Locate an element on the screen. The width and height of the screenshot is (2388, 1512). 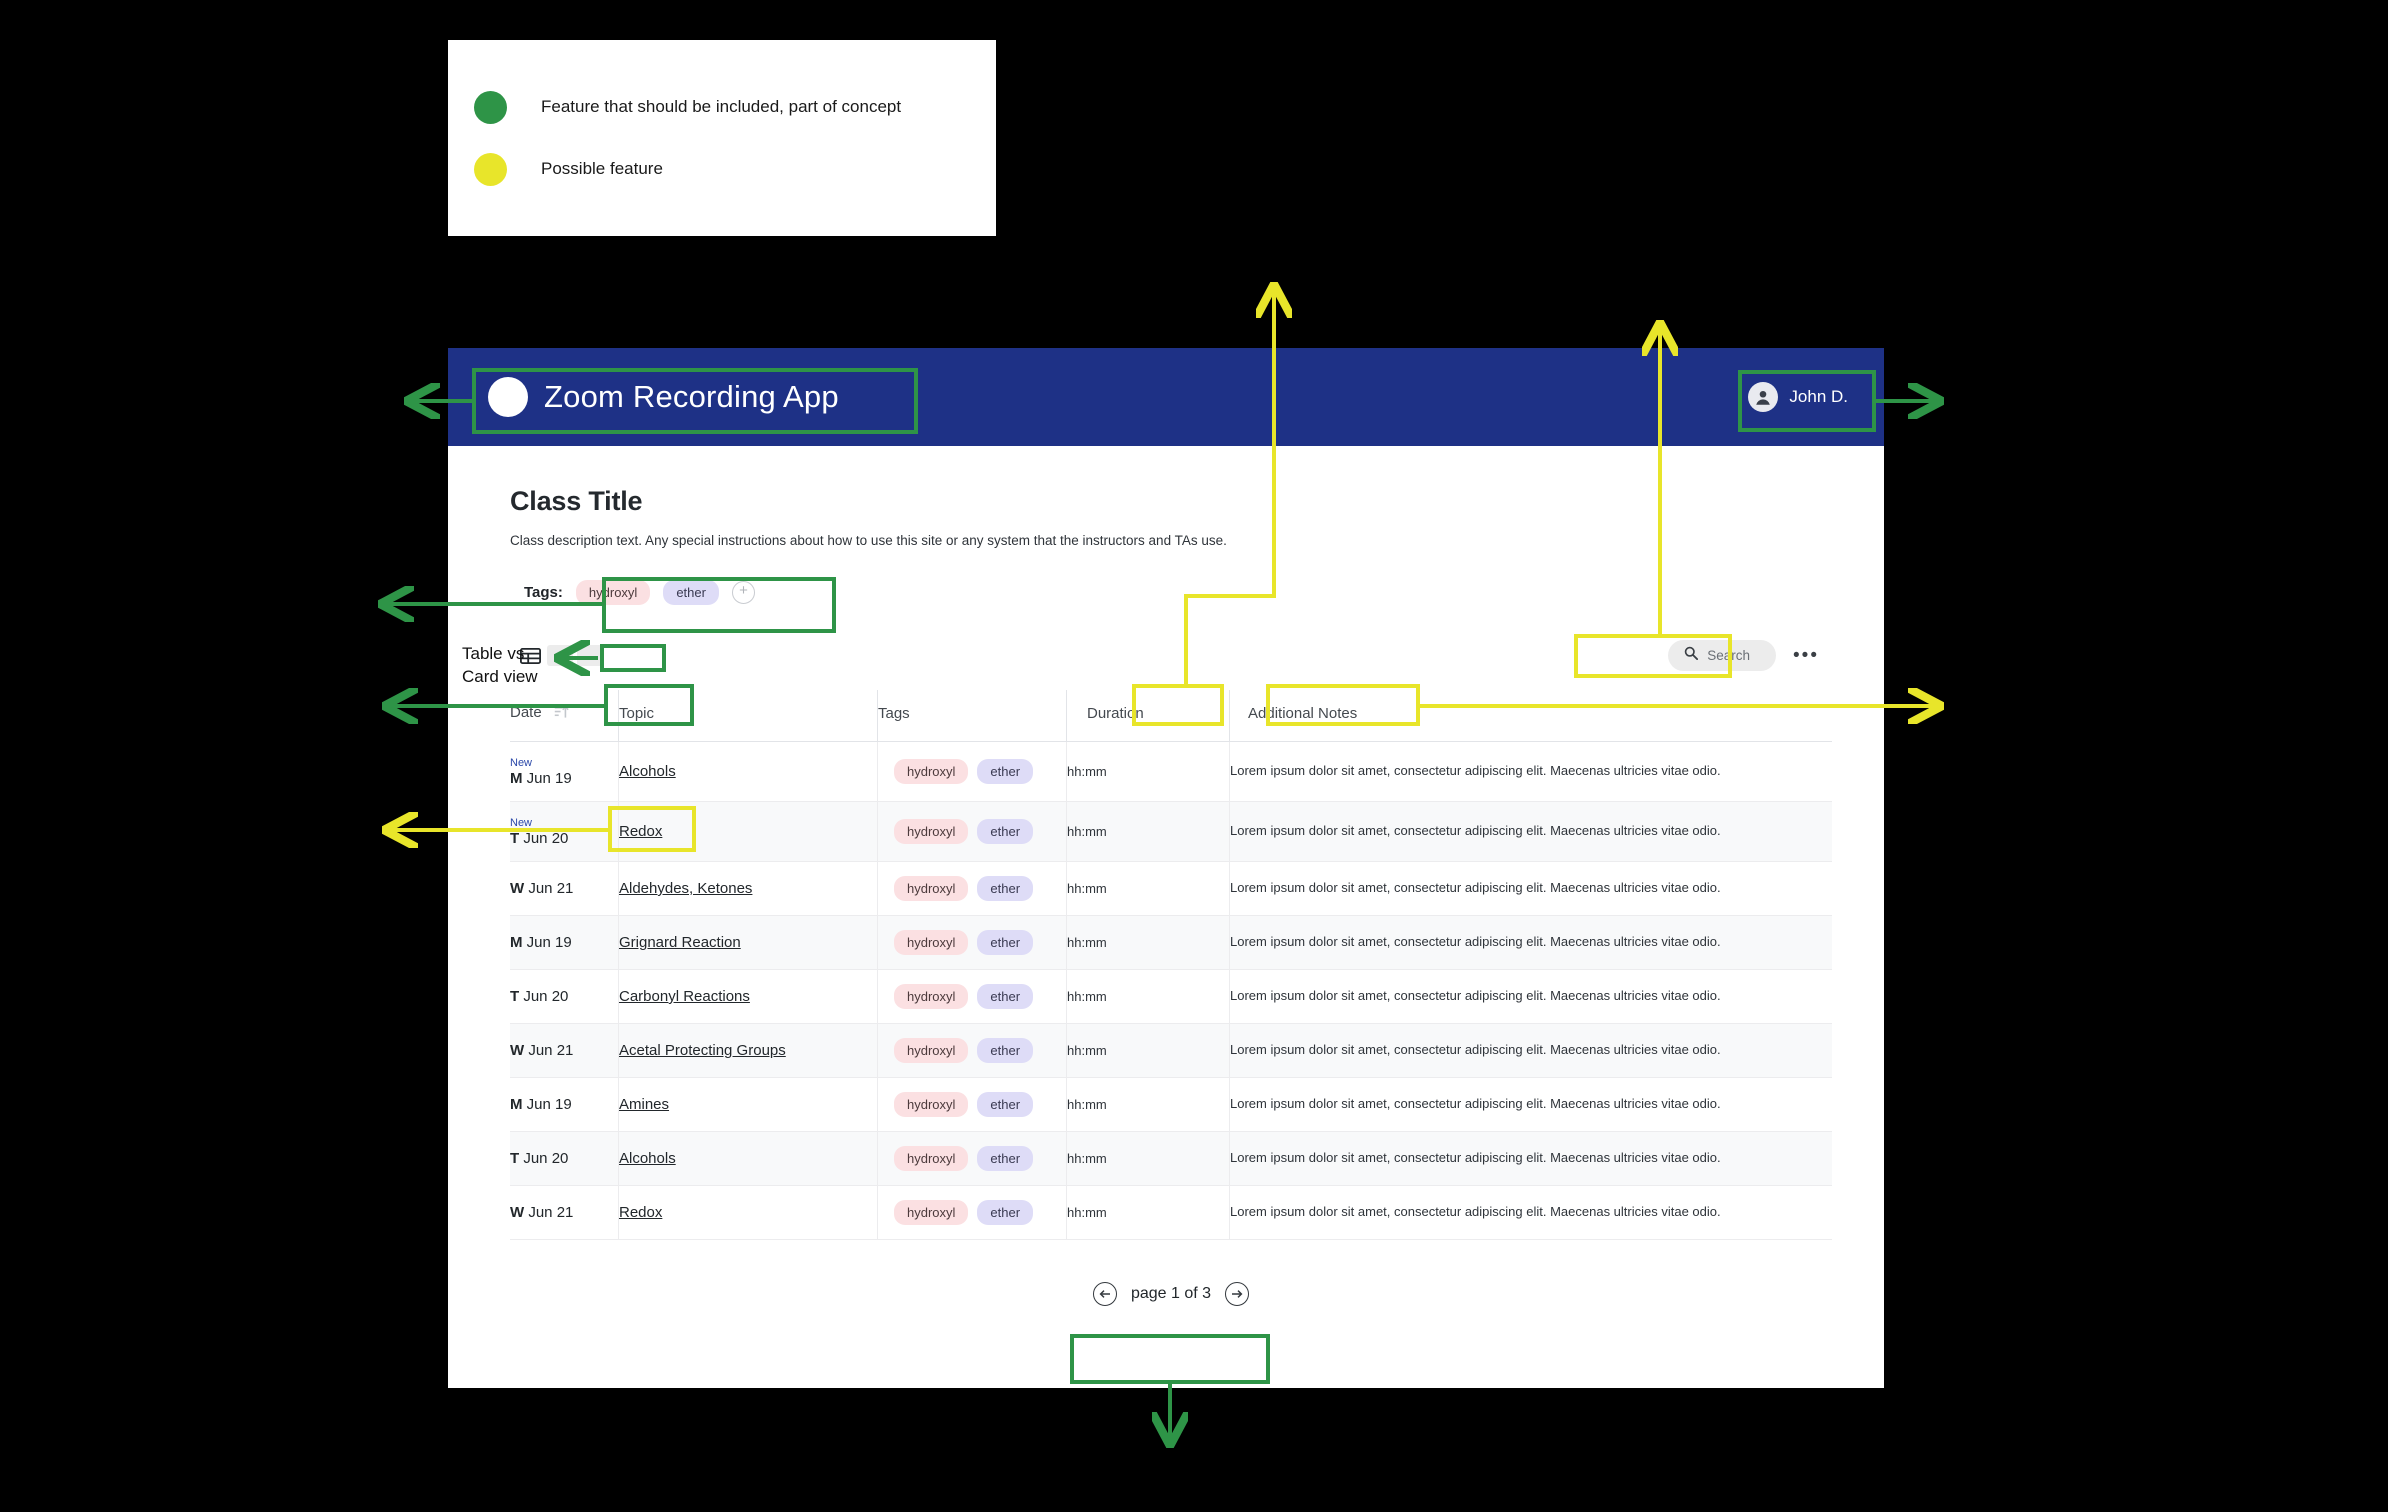
cell-date: M Jun 19 is located at coordinates (564, 1104).